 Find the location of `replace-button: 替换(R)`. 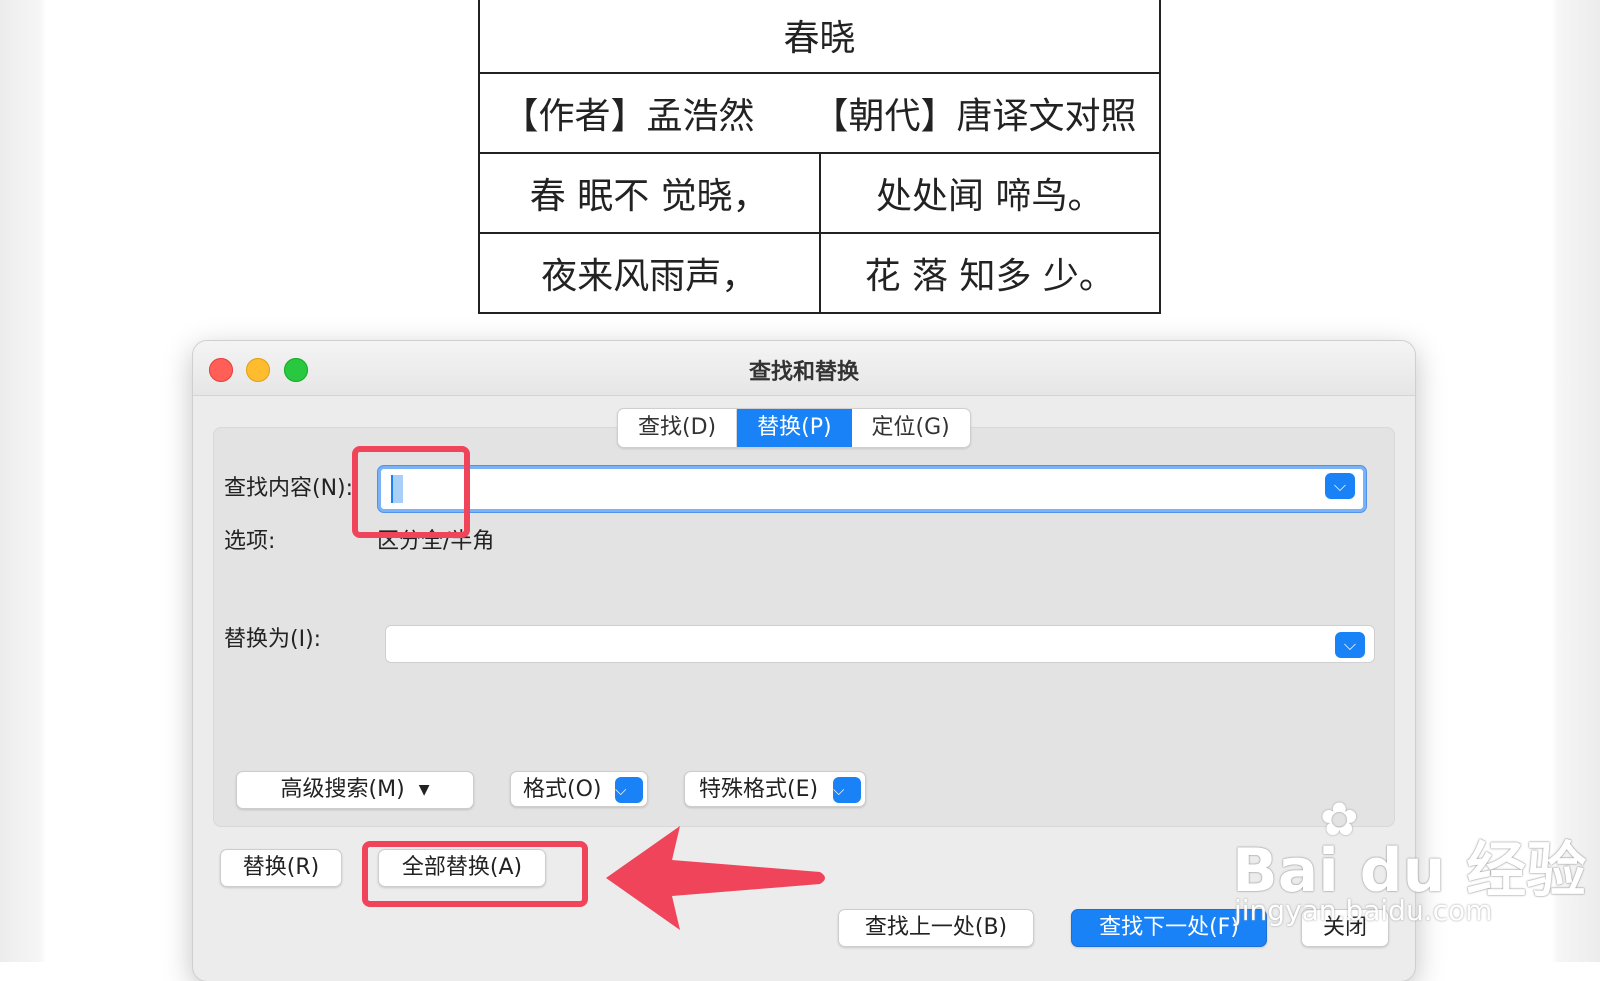

replace-button: 替换(R) is located at coordinates (281, 868).